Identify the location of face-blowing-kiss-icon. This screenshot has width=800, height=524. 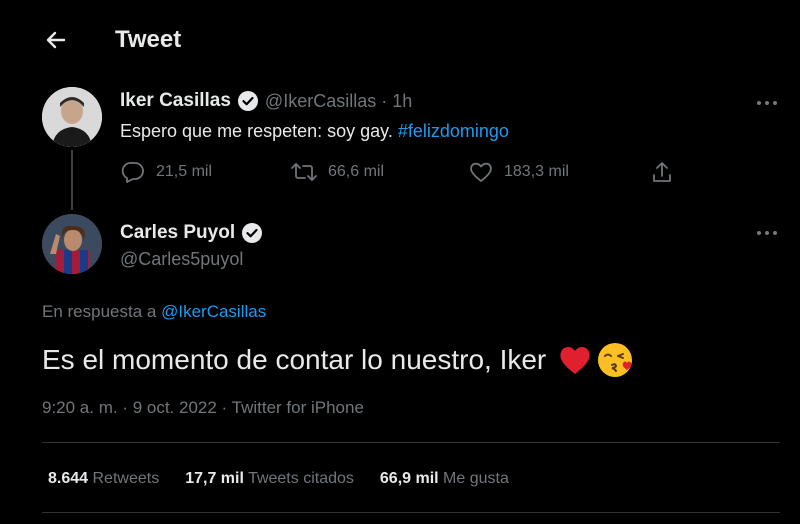
(616, 360).